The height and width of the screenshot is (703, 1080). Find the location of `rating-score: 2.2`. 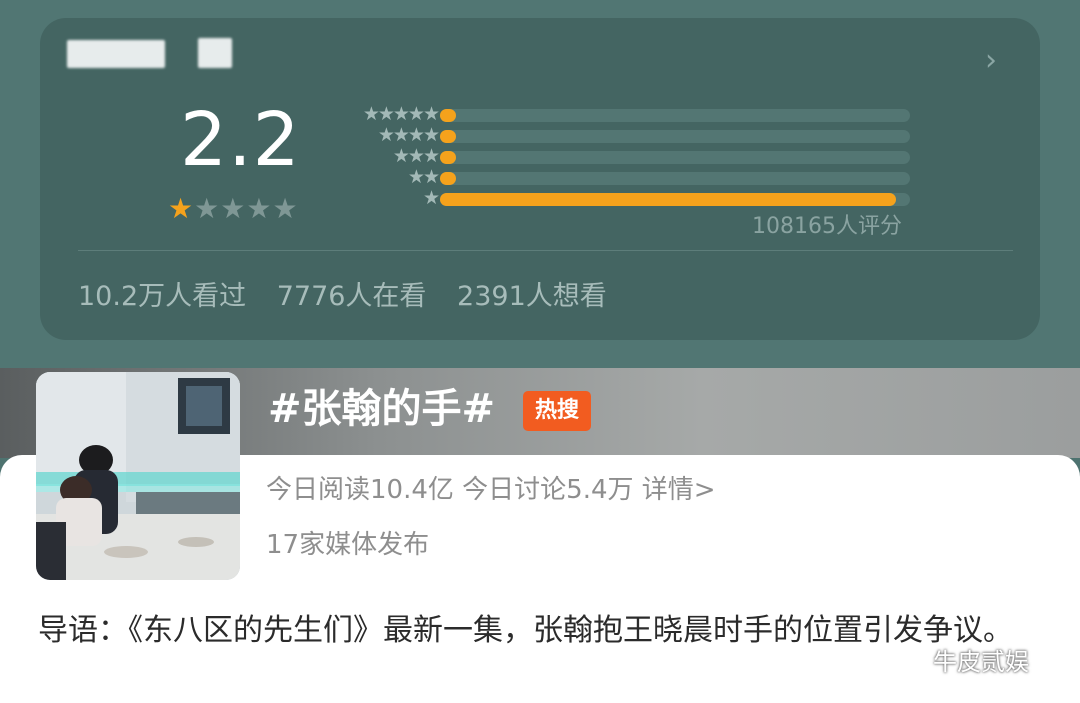

rating-score: 2.2 is located at coordinates (240, 140).